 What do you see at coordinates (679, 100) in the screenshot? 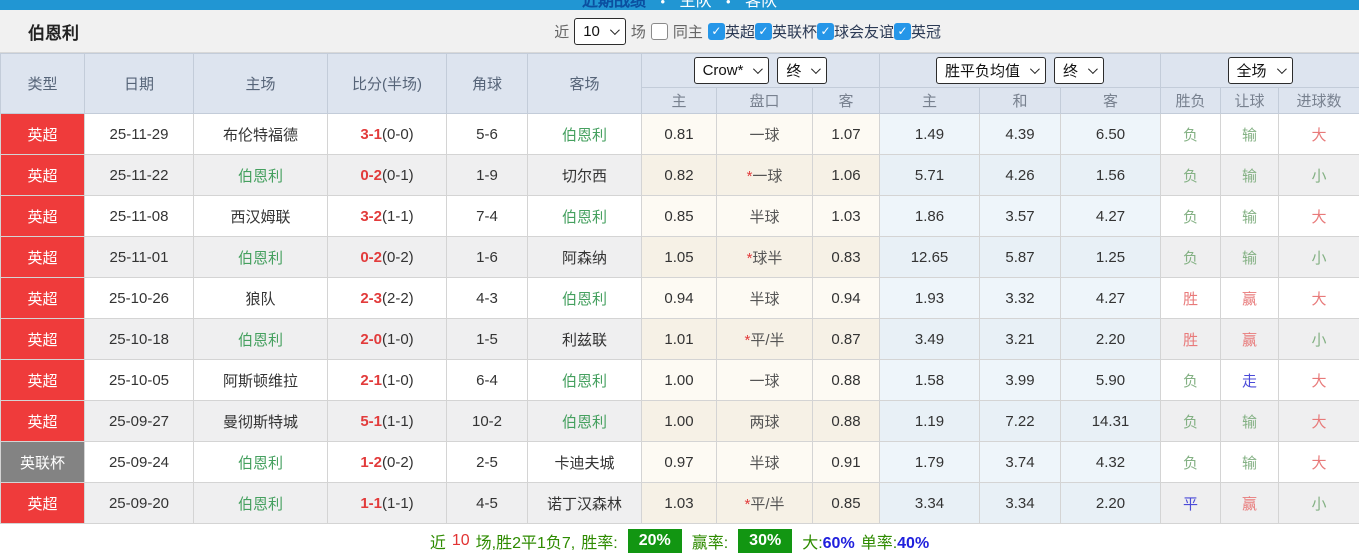
I see `sub-header-home-odds: 主` at bounding box center [679, 100].